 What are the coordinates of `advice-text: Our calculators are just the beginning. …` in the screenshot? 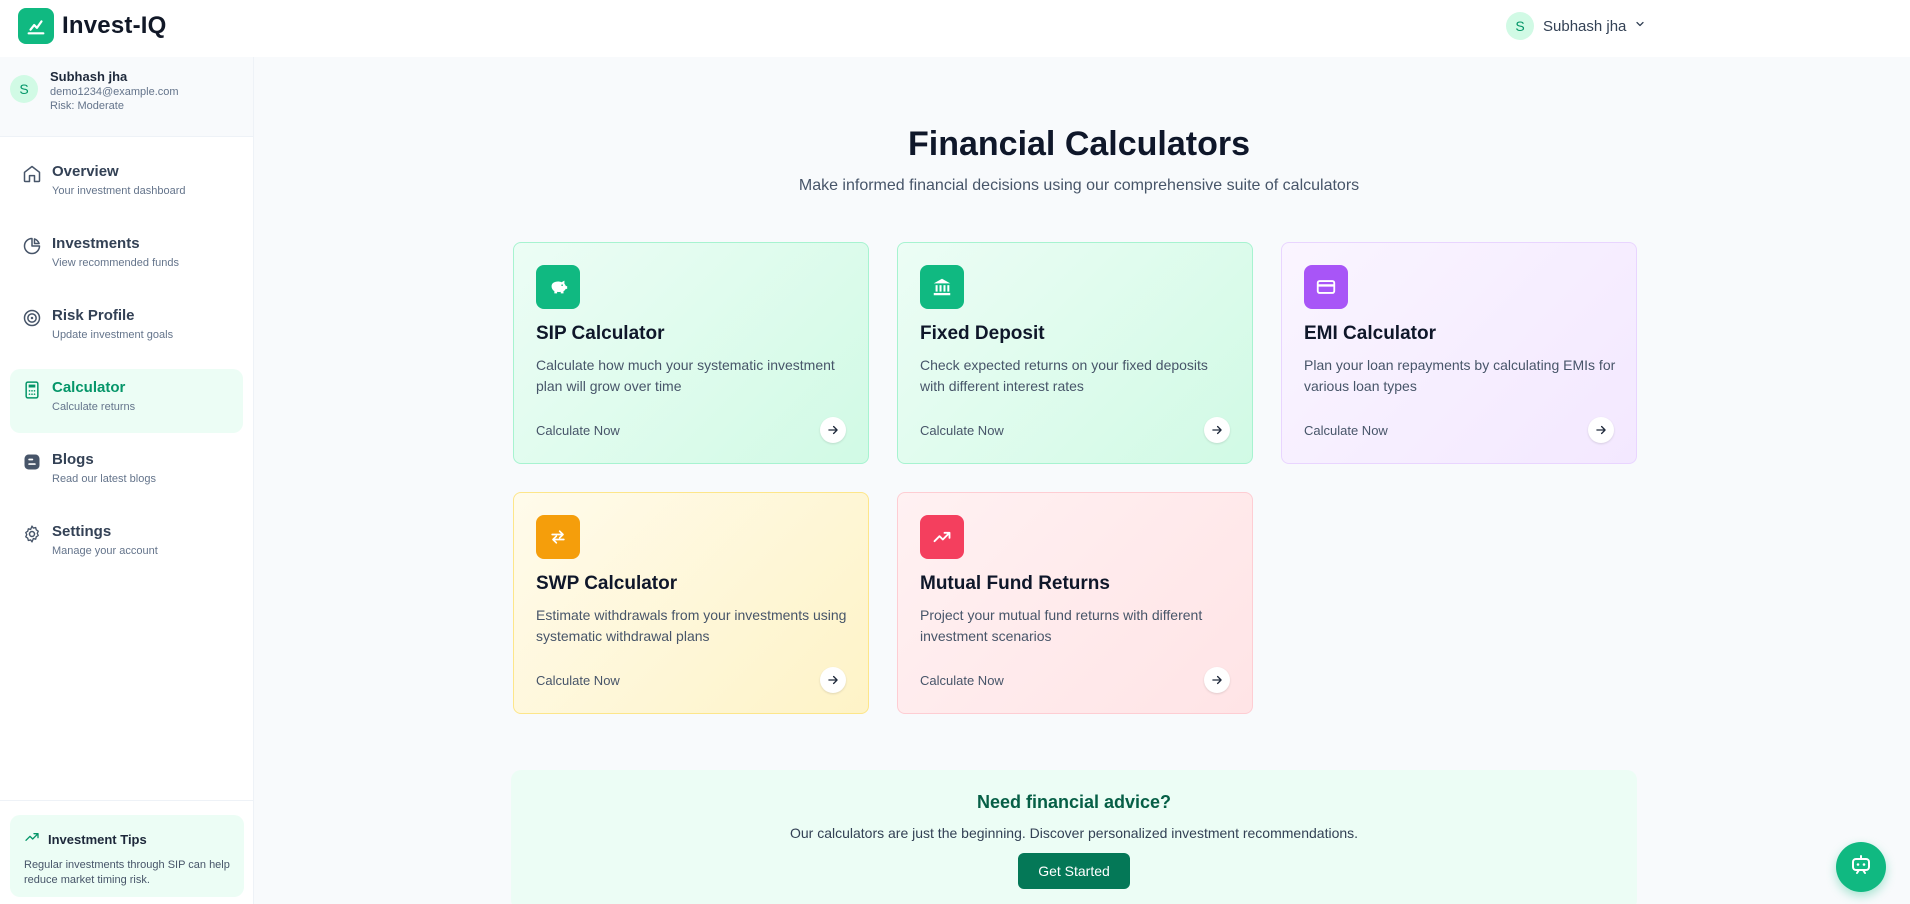 It's located at (1074, 833).